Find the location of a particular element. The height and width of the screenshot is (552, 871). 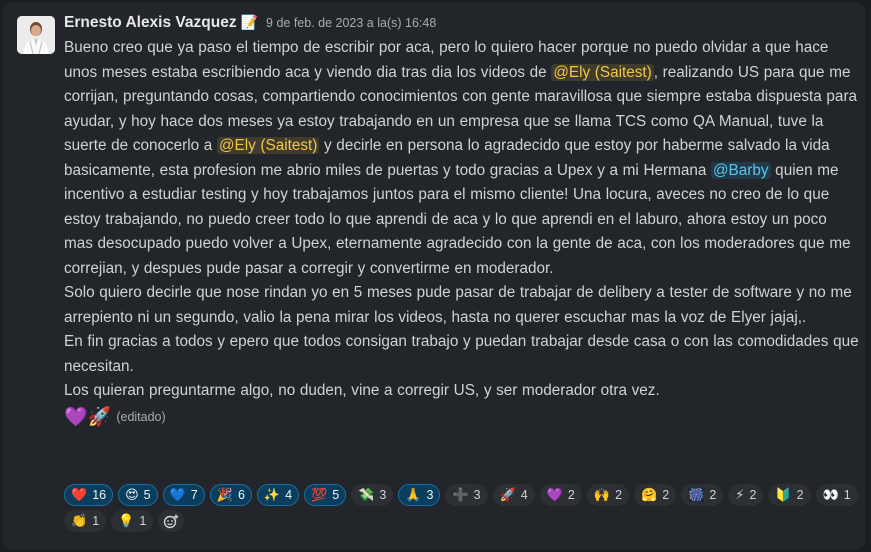

reaction-pill: 😍 5 is located at coordinates (138, 495).